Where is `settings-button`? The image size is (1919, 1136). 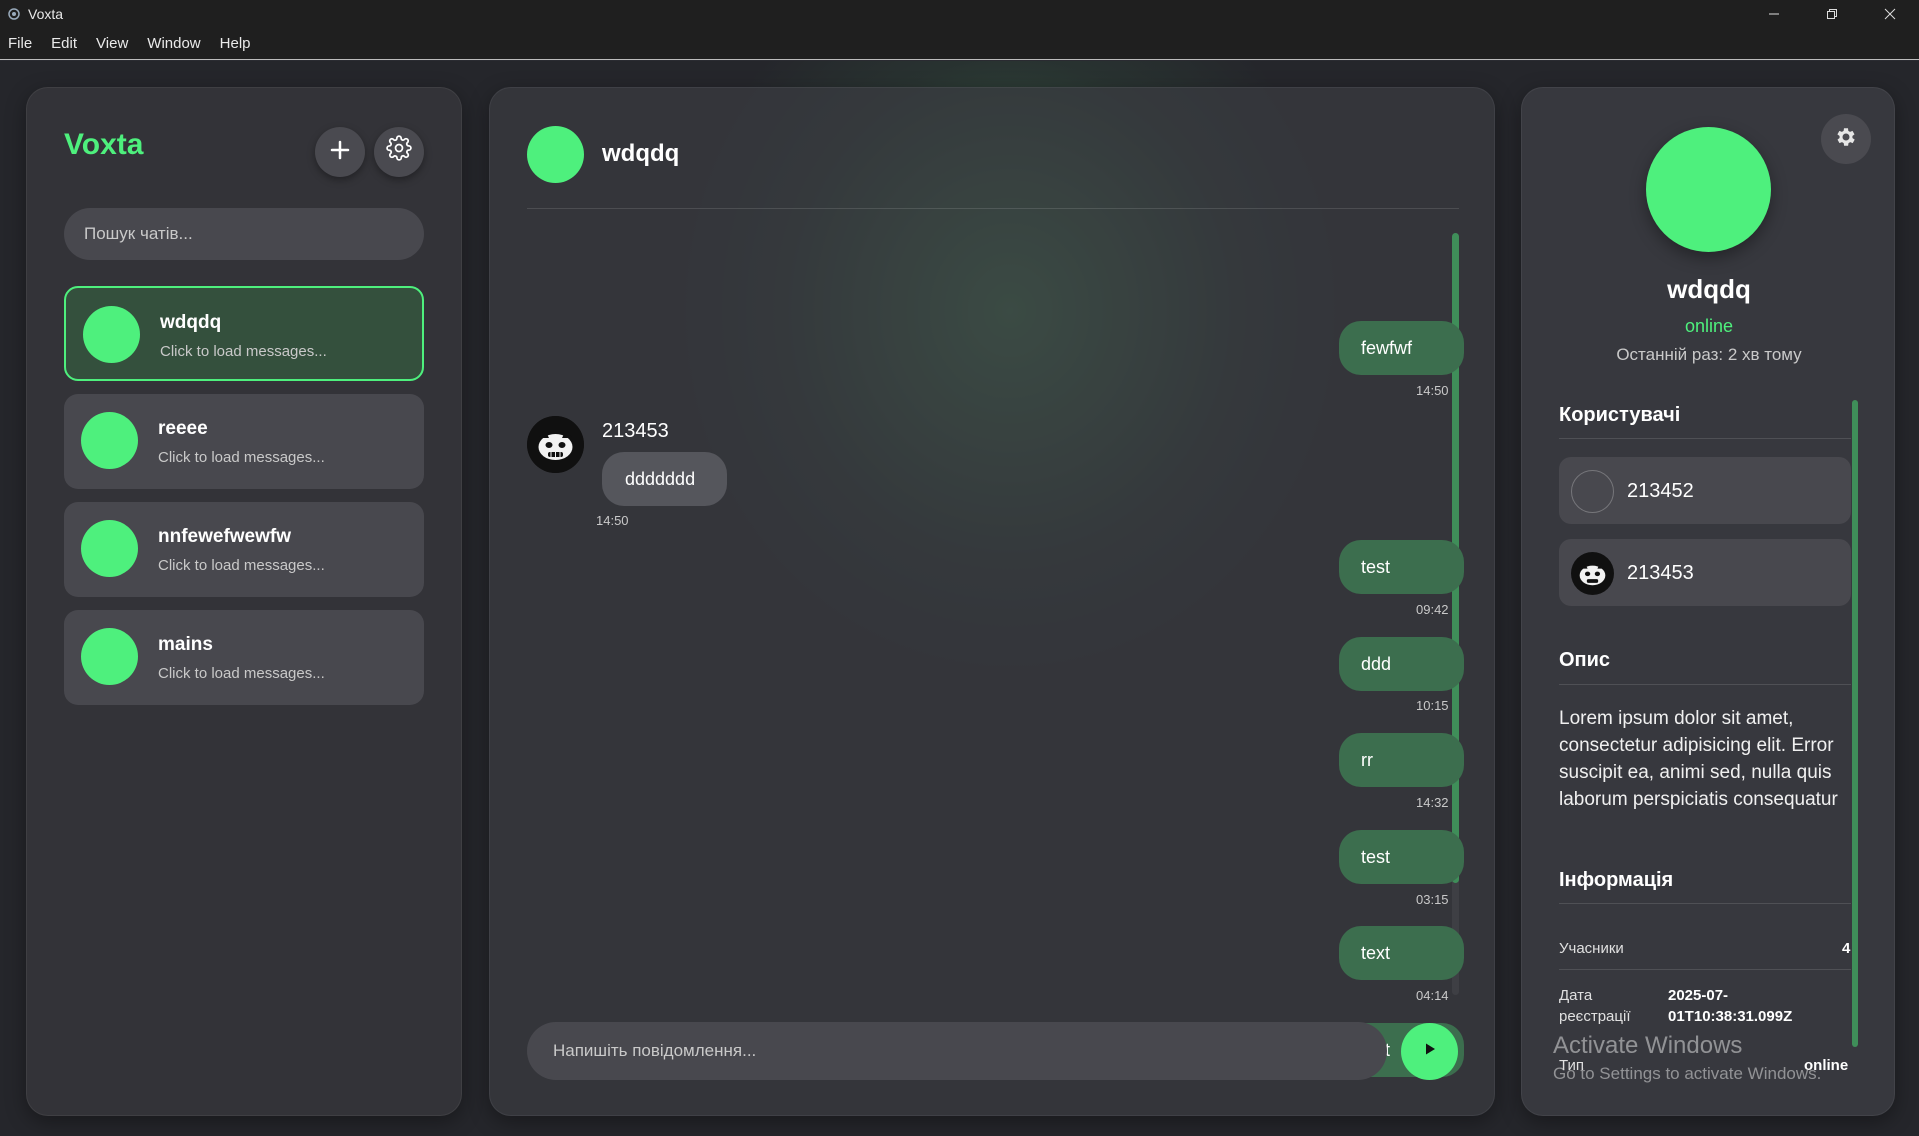
settings-button is located at coordinates (399, 152).